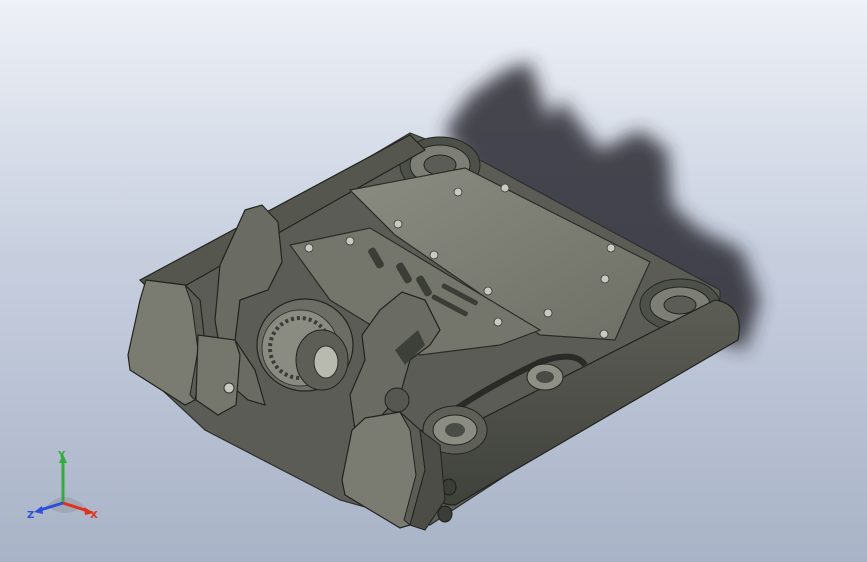 This screenshot has width=867, height=562. Describe the element at coordinates (94, 515) in the screenshot. I see `triad-x-label: X` at that location.